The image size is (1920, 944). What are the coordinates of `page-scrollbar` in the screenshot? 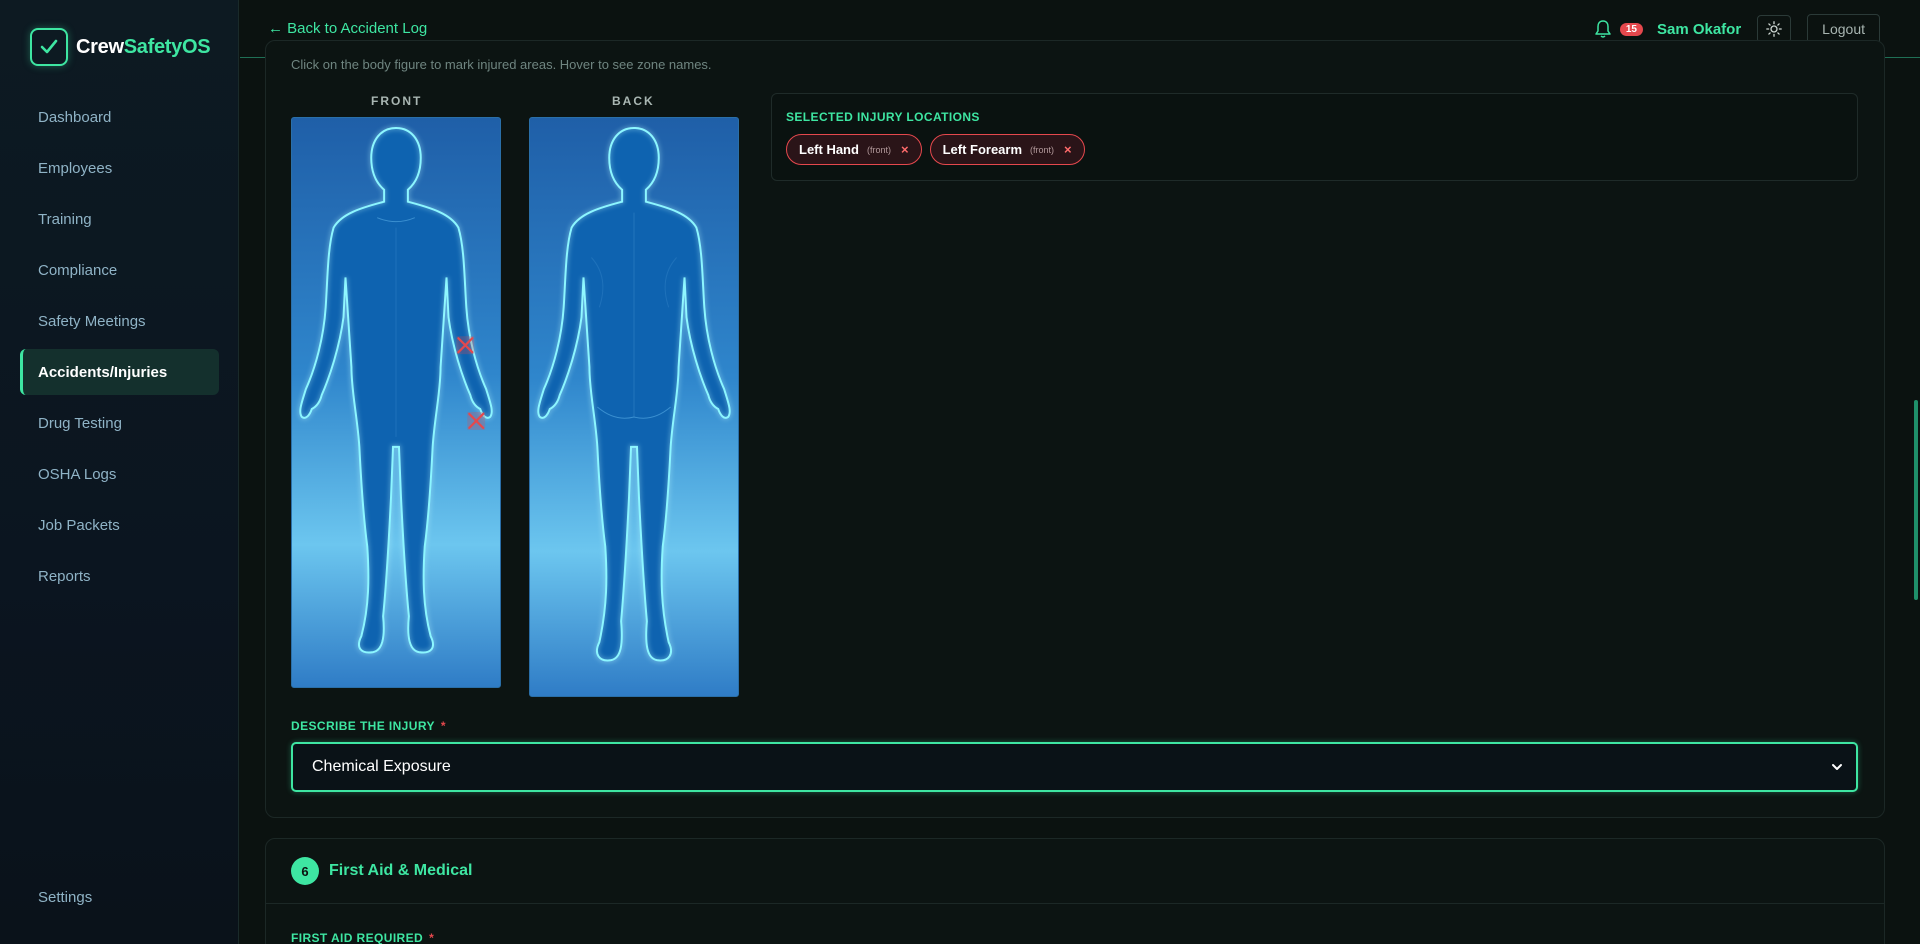 It's located at (1916, 501).